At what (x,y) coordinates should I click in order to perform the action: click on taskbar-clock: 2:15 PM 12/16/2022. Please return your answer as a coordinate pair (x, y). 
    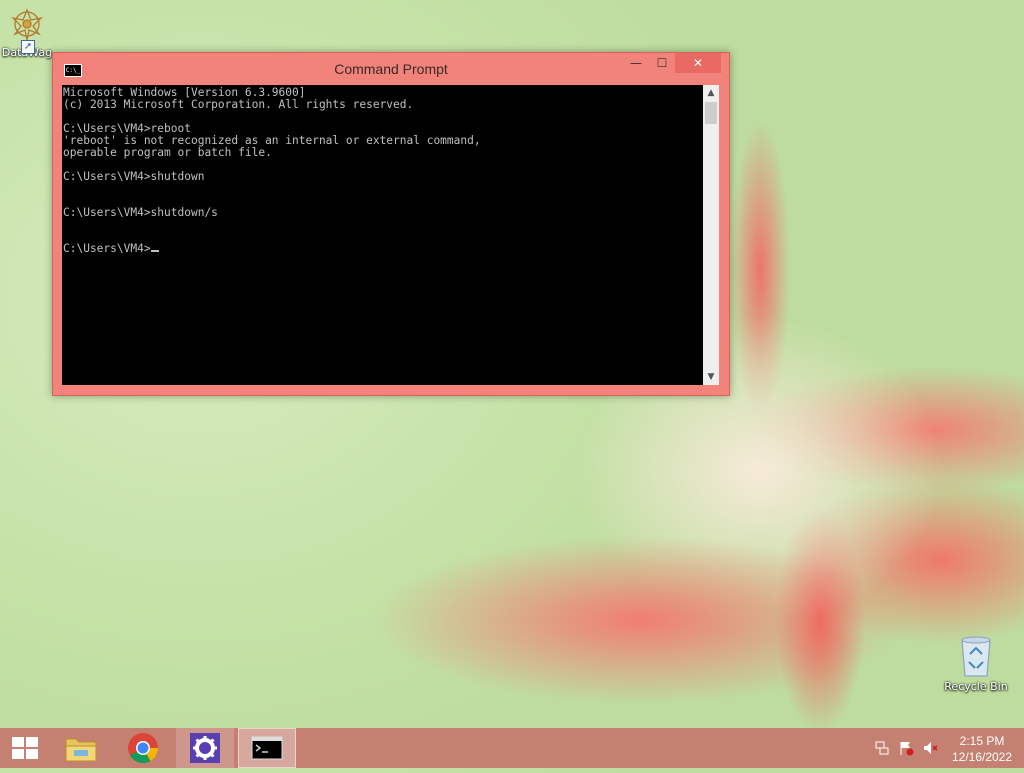
    Looking at the image, I should click on (982, 749).